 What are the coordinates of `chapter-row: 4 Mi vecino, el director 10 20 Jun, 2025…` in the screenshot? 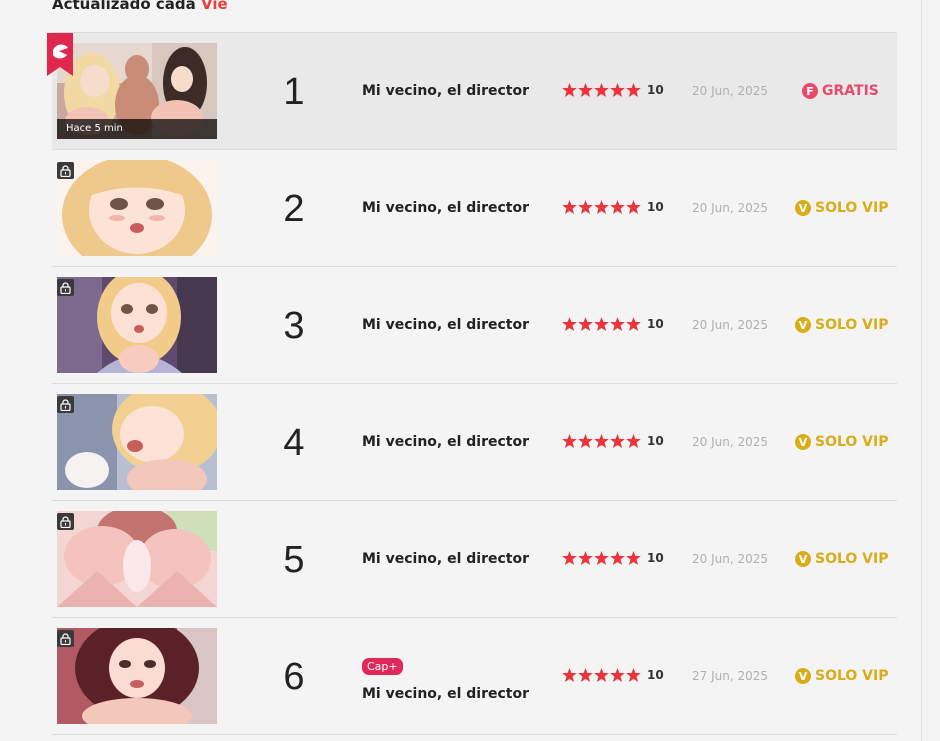 It's located at (474, 441).